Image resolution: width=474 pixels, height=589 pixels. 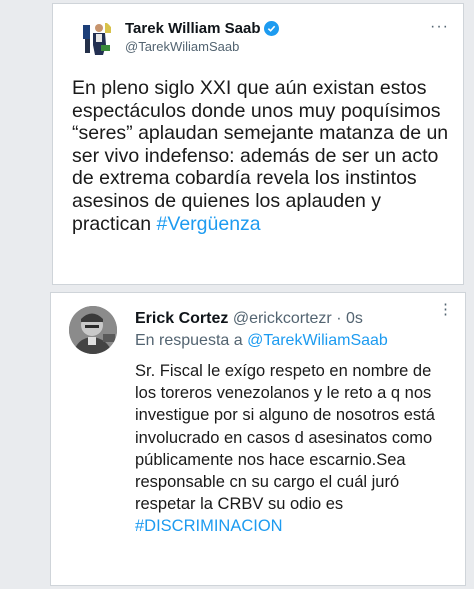 What do you see at coordinates (354, 318) in the screenshot?
I see `timestamp: 0s` at bounding box center [354, 318].